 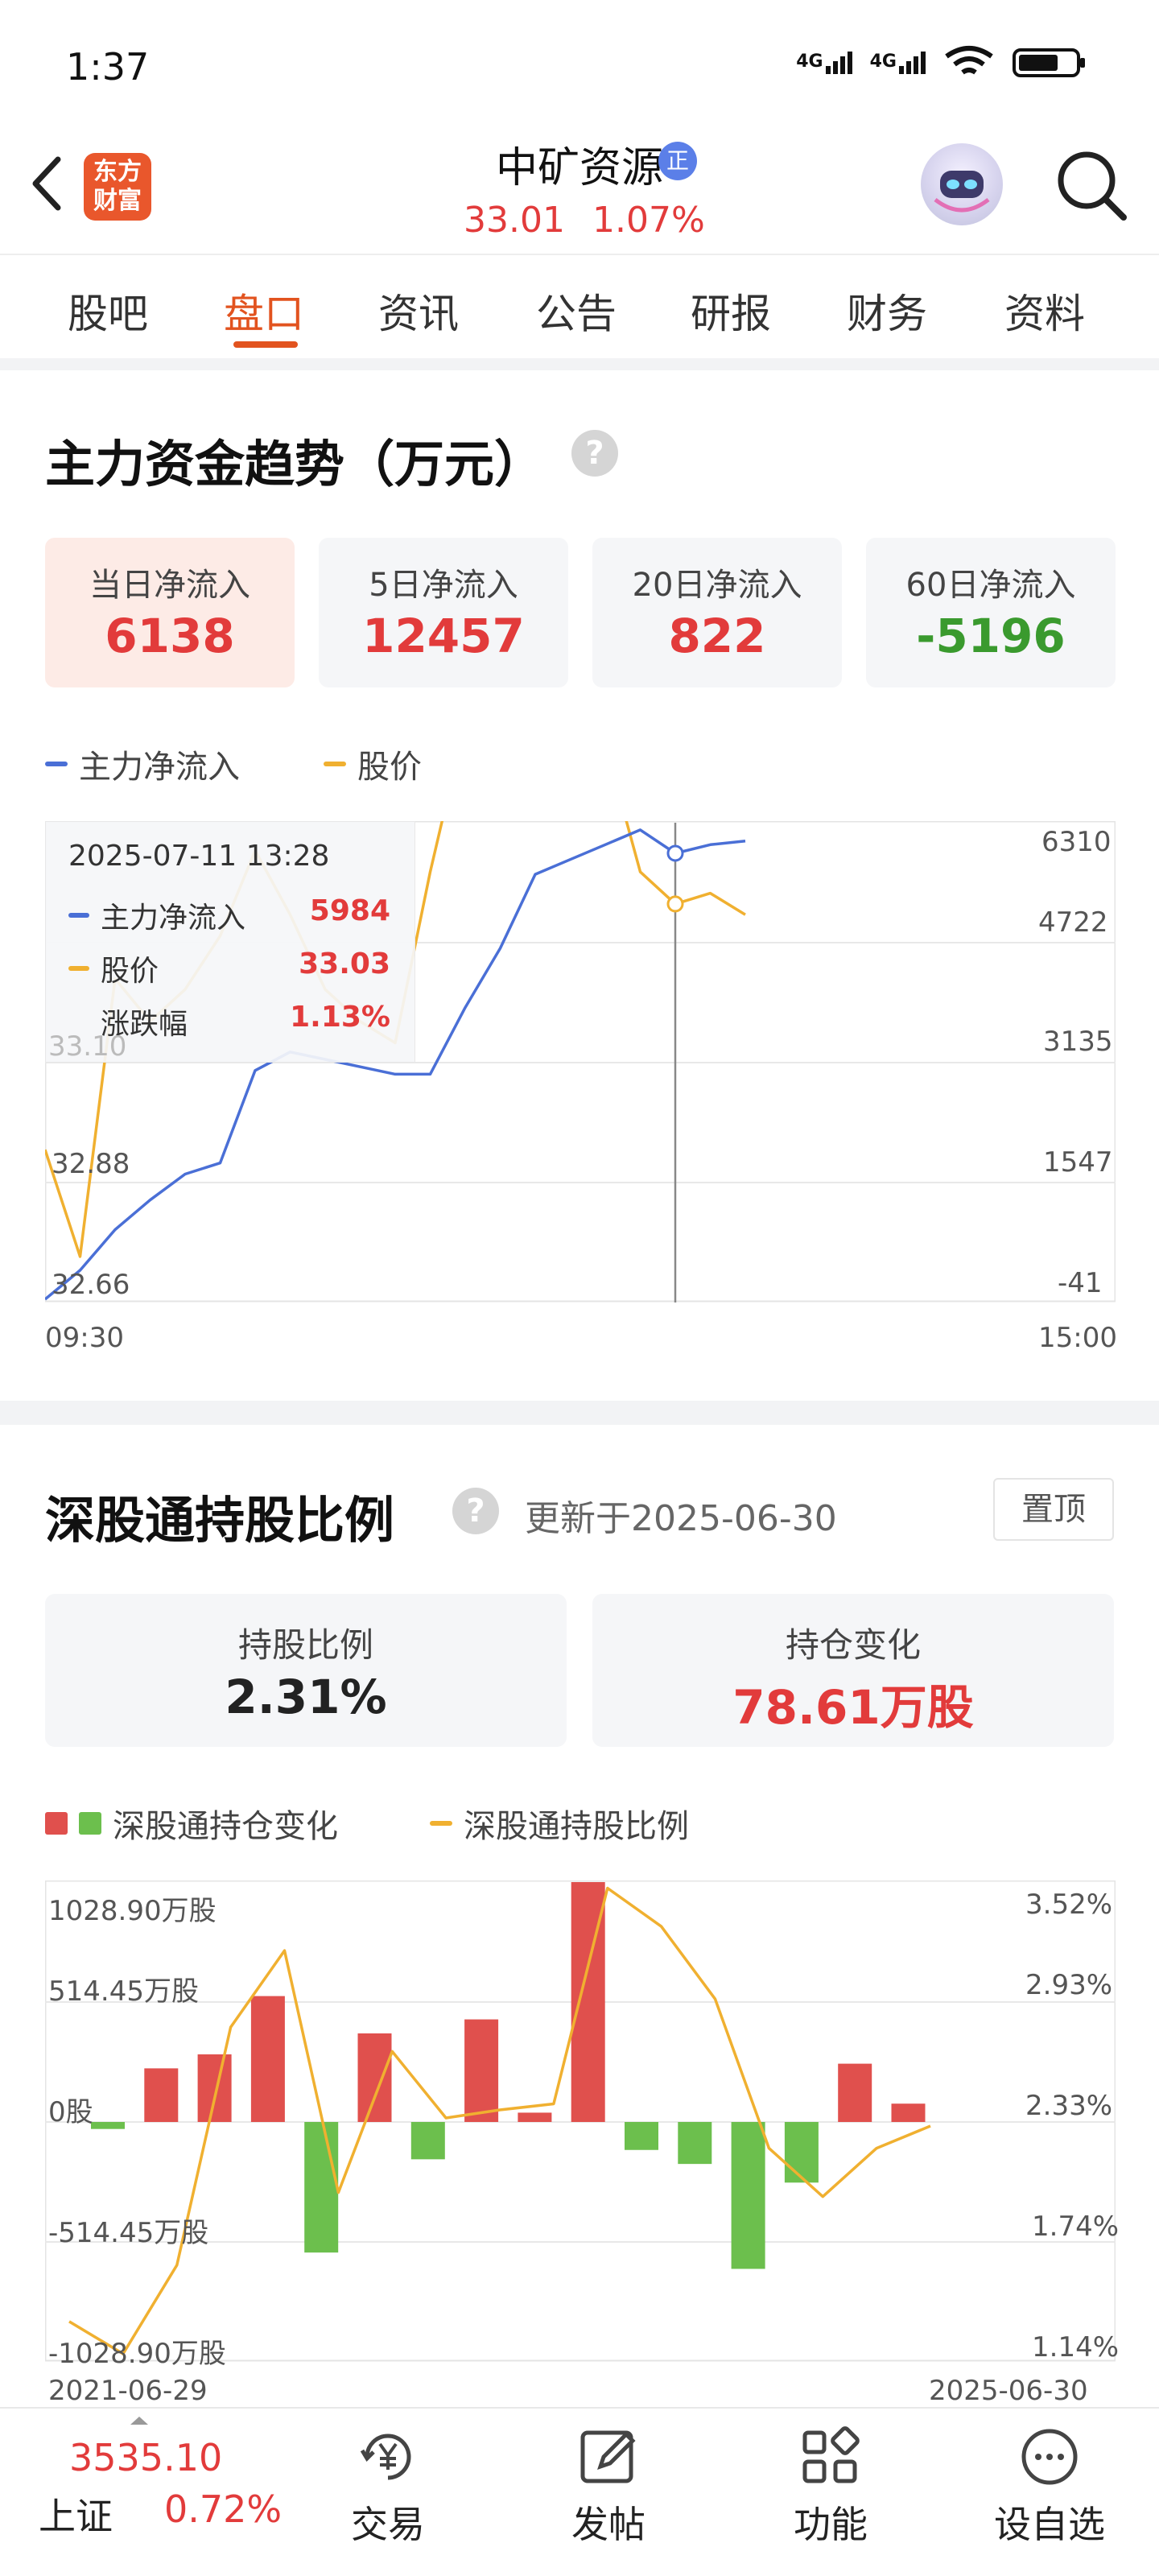 What do you see at coordinates (137, 2354) in the screenshot?
I see `left-axis-tick: -1028.90万股` at bounding box center [137, 2354].